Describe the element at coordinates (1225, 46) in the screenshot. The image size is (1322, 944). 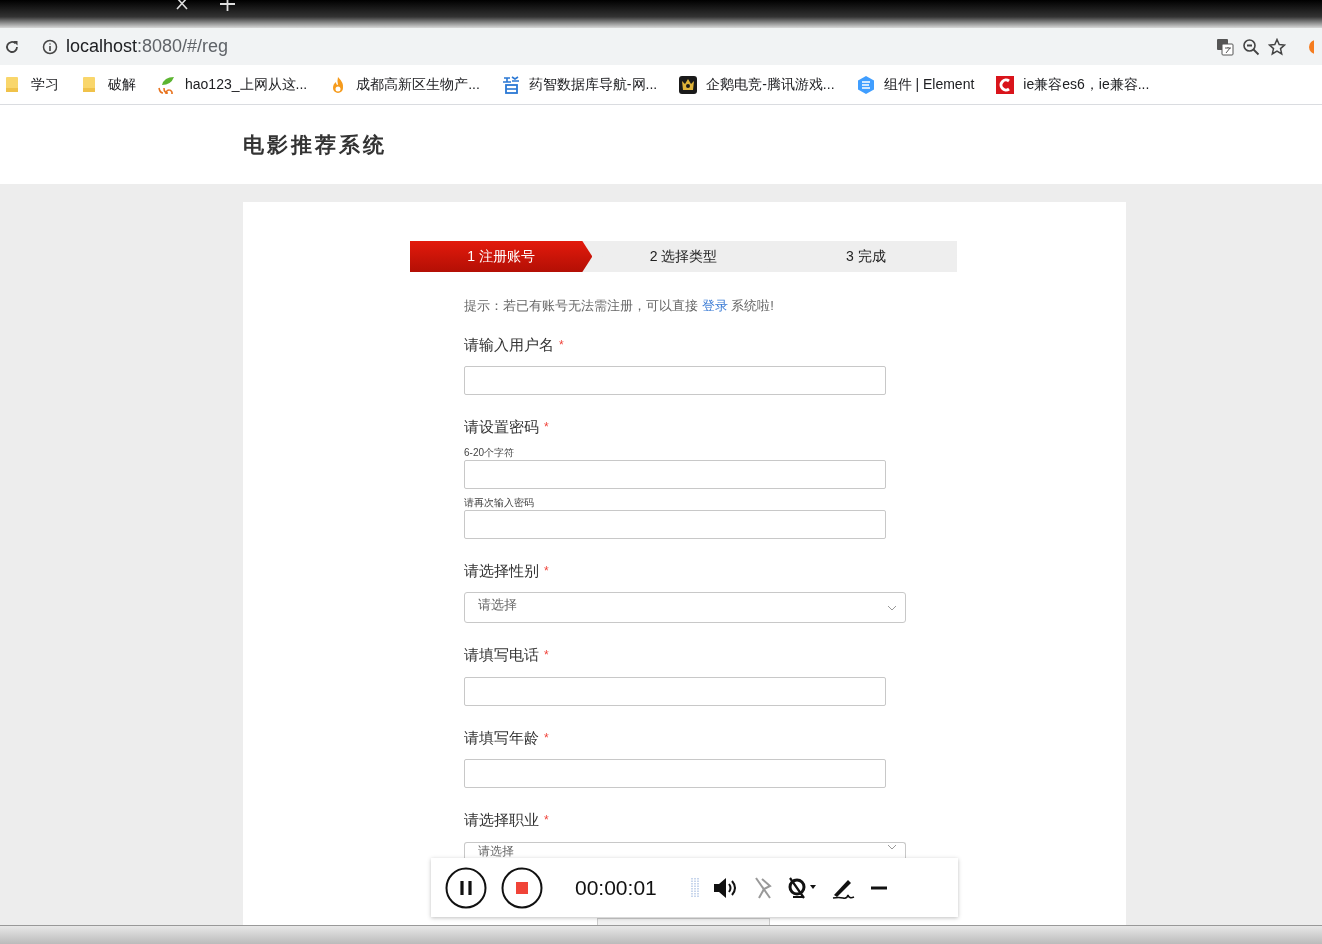
I see `translate-icon` at that location.